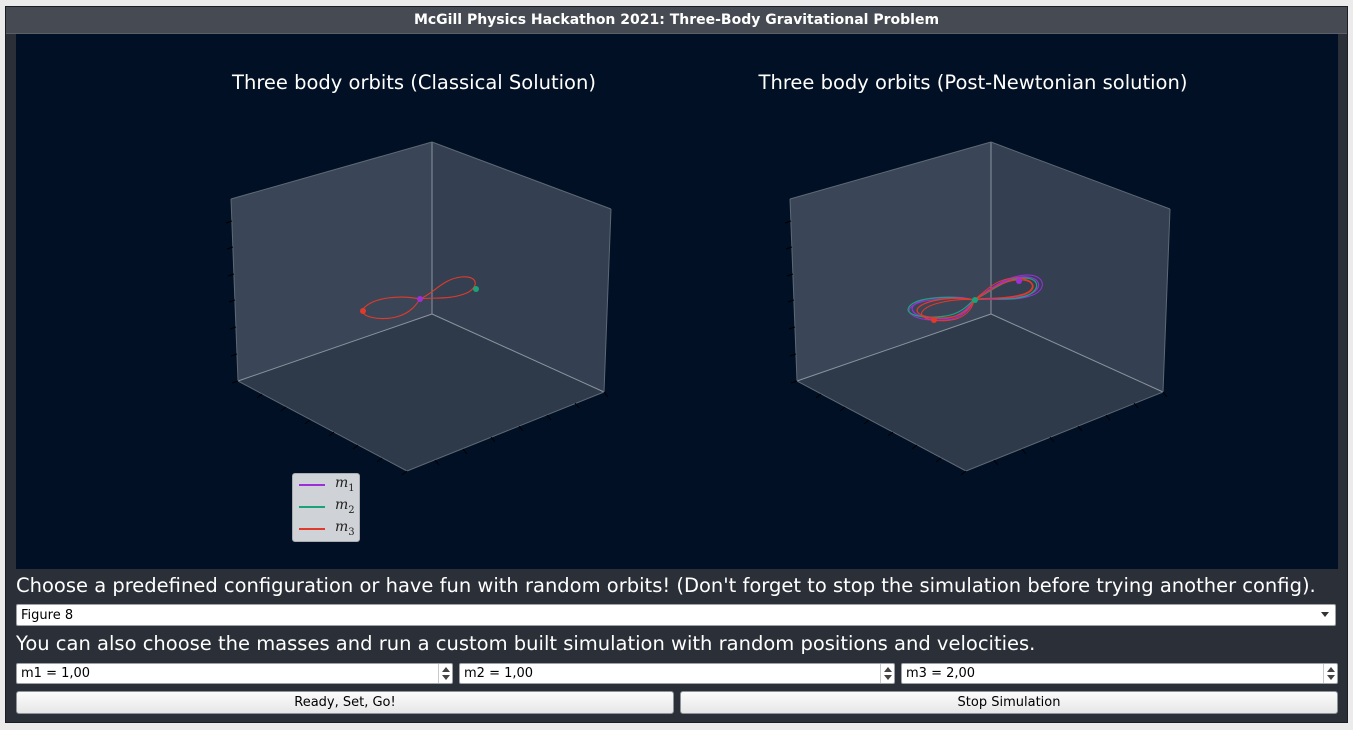 Image resolution: width=1353 pixels, height=730 pixels. Describe the element at coordinates (1325, 614) in the screenshot. I see `chevron-down-icon` at that location.